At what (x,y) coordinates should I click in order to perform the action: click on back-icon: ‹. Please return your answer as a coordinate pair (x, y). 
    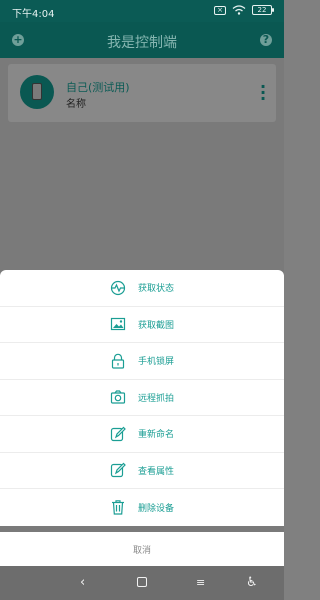
    Looking at the image, I should click on (82, 582).